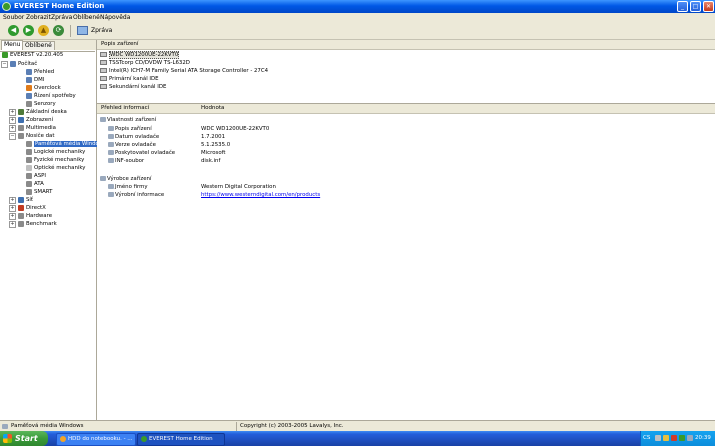 This screenshot has width=715, height=446. Describe the element at coordinates (238, 187) in the screenshot. I see `details-value: Western Digital Corporation` at that location.